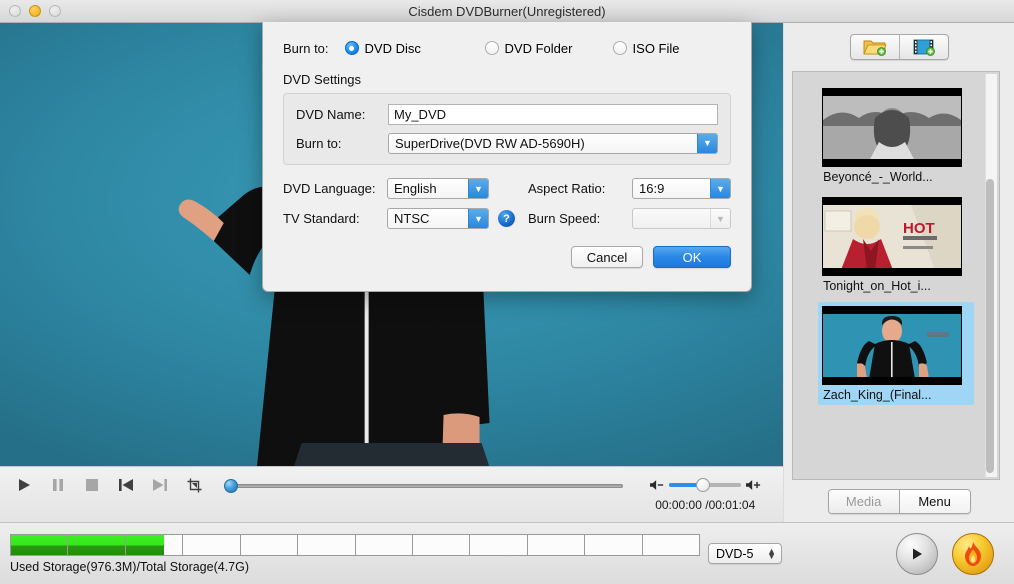  What do you see at coordinates (15, 11) in the screenshot?
I see `close-button` at bounding box center [15, 11].